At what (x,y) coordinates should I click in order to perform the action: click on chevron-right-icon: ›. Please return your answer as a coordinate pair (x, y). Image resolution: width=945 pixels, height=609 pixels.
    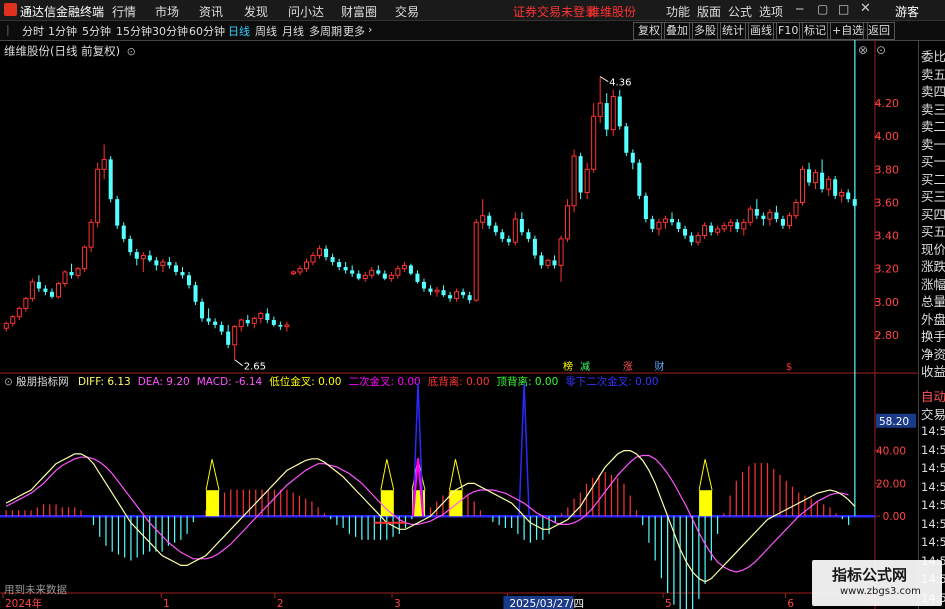
    Looking at the image, I should click on (370, 29).